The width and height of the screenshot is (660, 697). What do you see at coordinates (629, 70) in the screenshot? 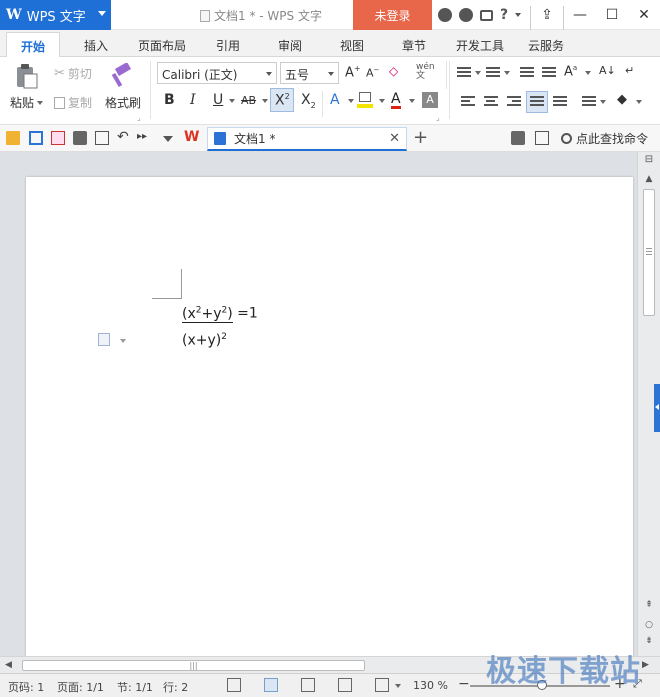
I see `show-marks-icon: ↵` at bounding box center [629, 70].